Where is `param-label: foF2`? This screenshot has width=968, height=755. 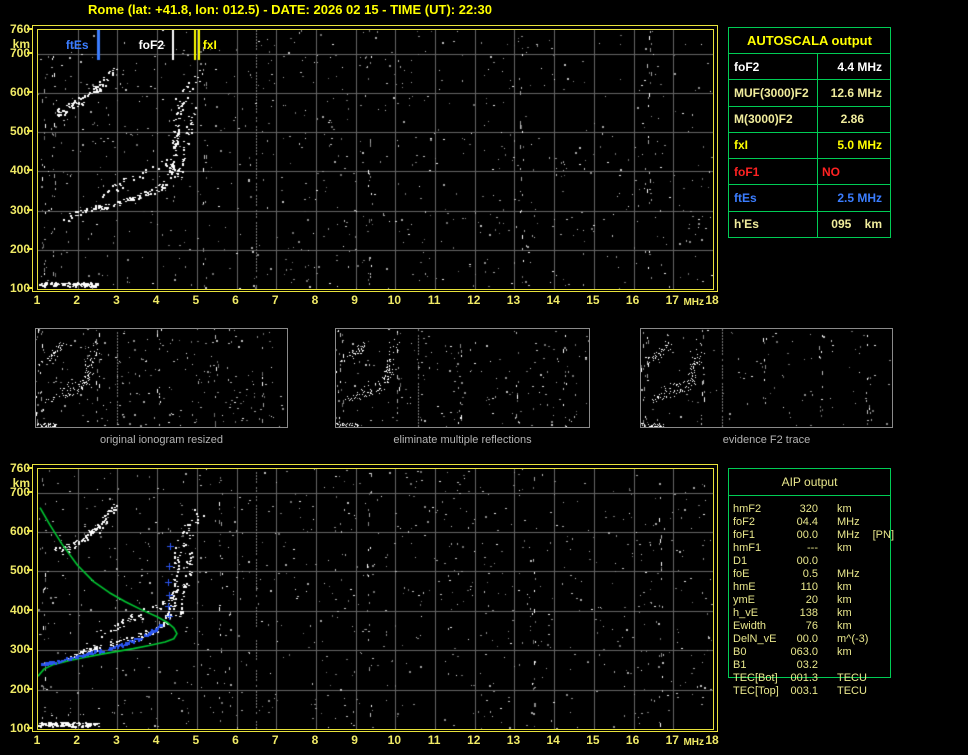
param-label: foF2 is located at coordinates (744, 522).